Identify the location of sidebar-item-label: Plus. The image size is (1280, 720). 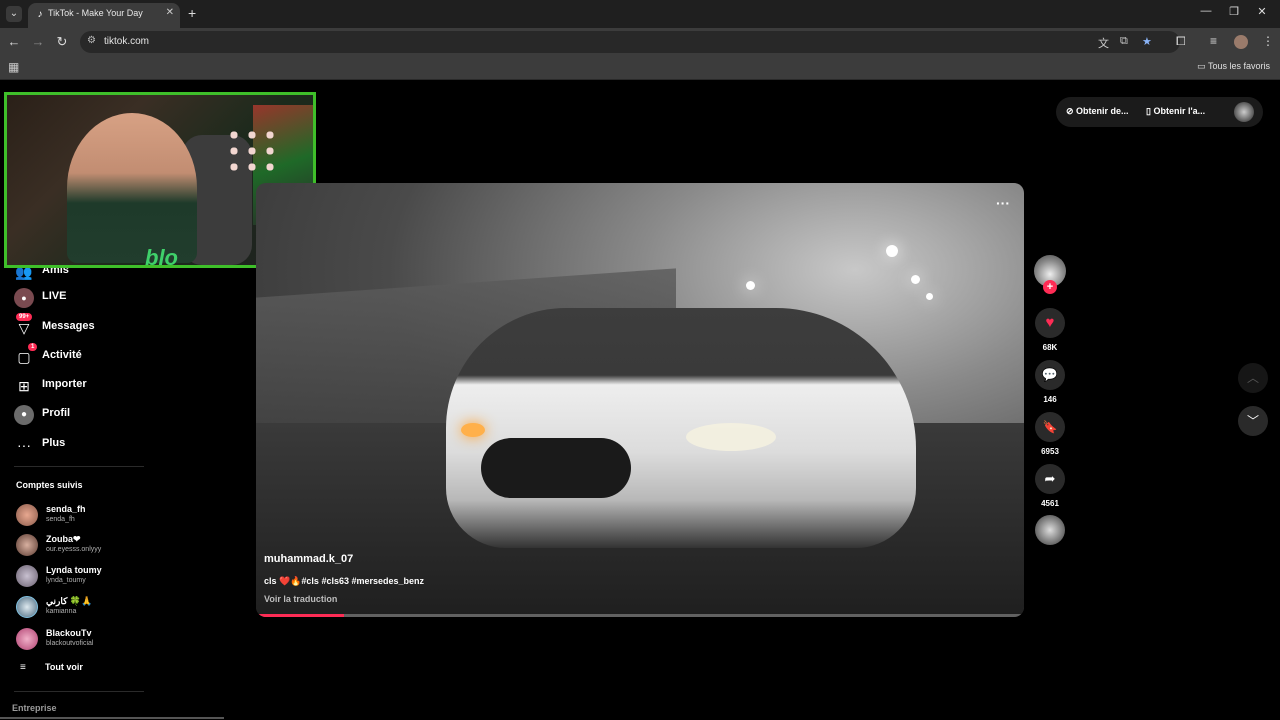
(54, 443).